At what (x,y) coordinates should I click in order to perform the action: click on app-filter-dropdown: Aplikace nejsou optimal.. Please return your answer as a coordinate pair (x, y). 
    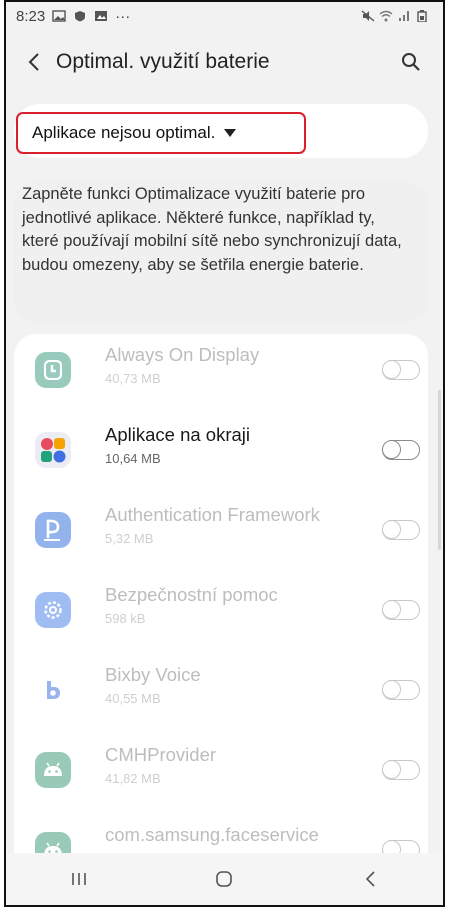
    Looking at the image, I should click on (161, 133).